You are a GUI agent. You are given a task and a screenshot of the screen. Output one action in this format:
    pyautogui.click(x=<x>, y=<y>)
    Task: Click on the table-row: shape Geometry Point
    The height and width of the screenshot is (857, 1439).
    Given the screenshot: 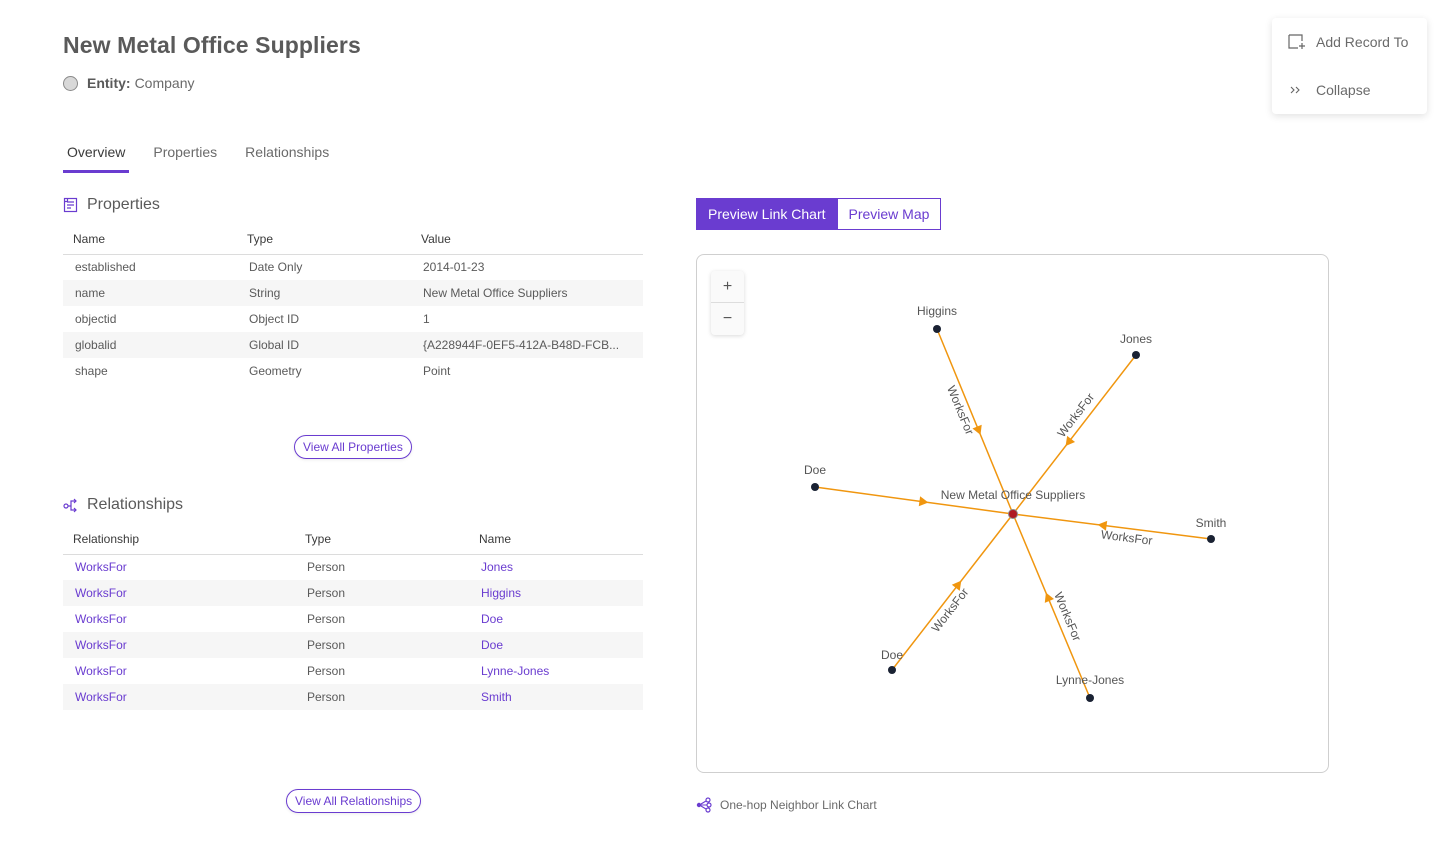 What is the action you would take?
    pyautogui.click(x=353, y=371)
    